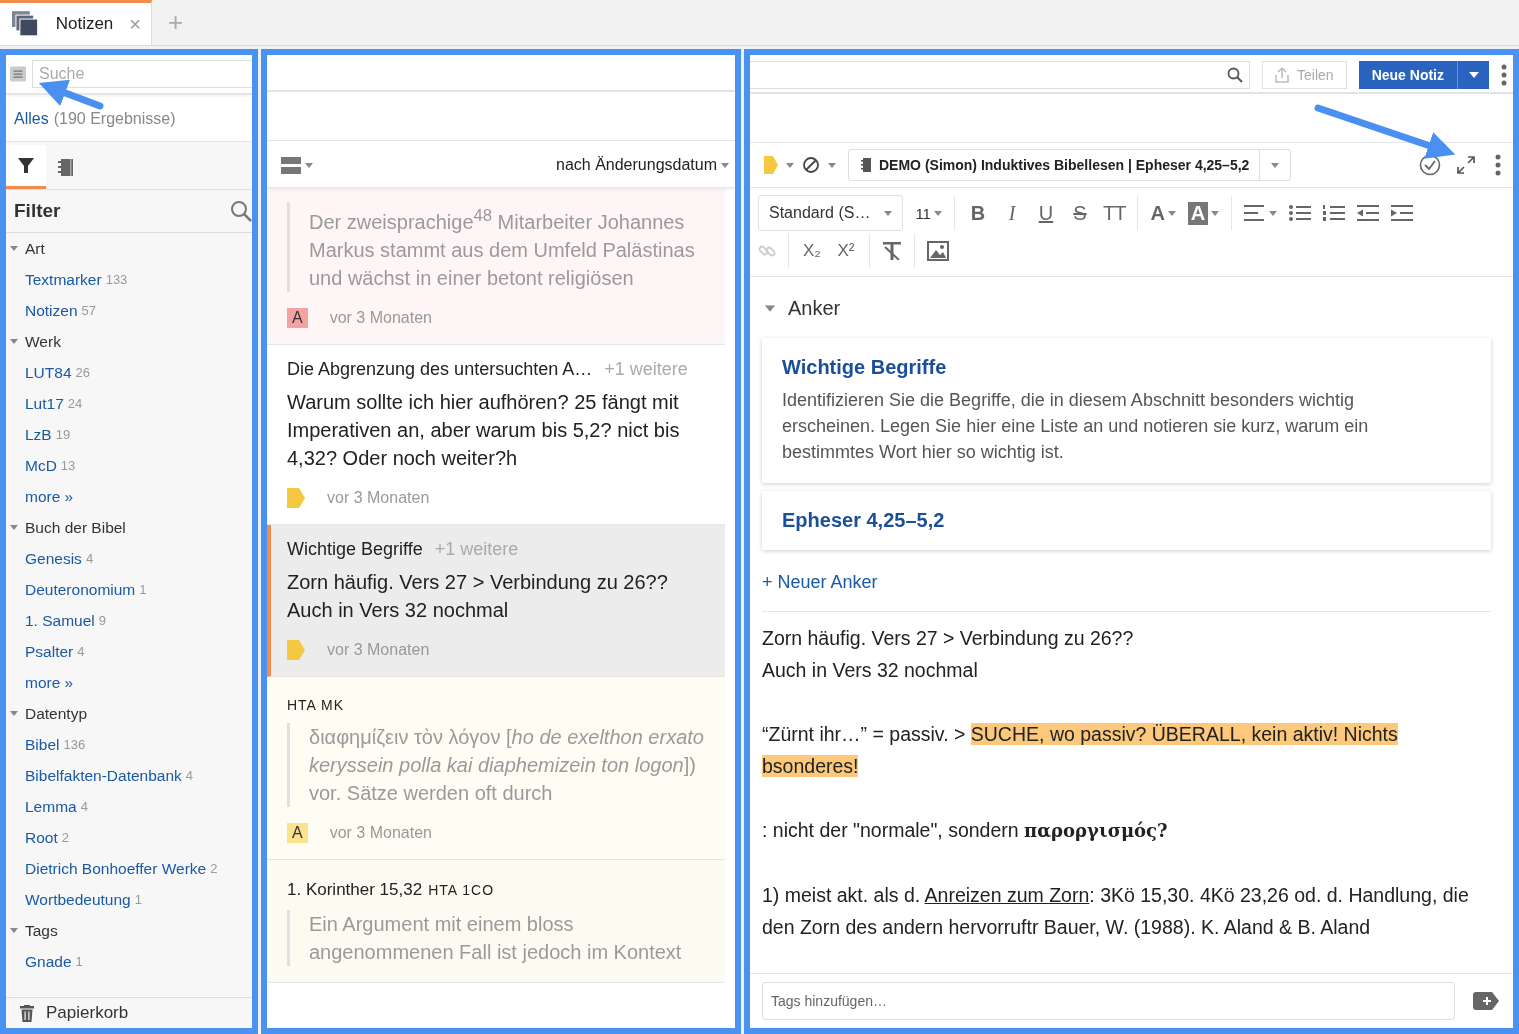  Describe the element at coordinates (316, 704) in the screenshot. I see `reference-title: HTA MK` at that location.